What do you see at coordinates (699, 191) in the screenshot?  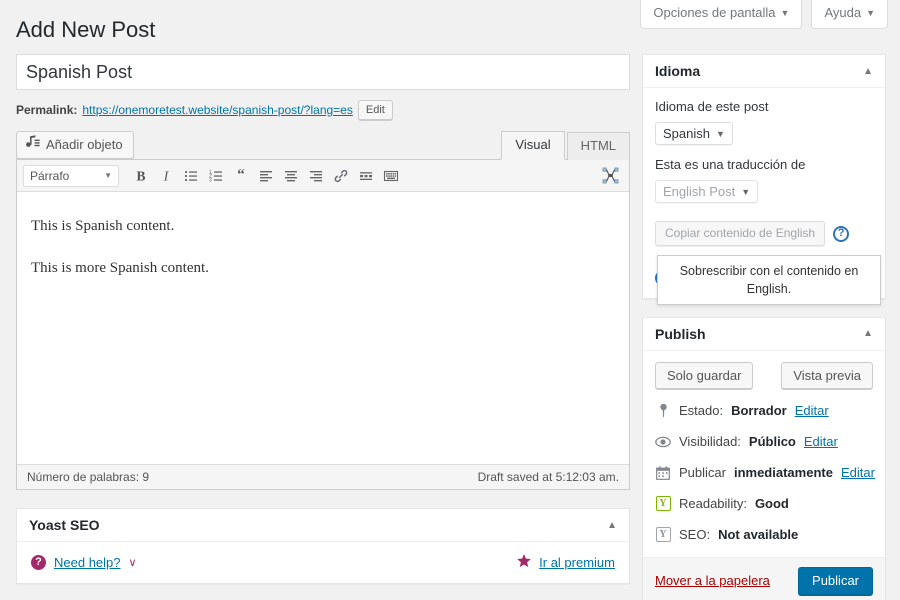 I see `translation-of-value: English Post` at bounding box center [699, 191].